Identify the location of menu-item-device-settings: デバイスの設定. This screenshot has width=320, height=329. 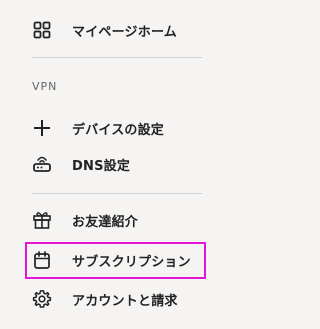
(98, 128).